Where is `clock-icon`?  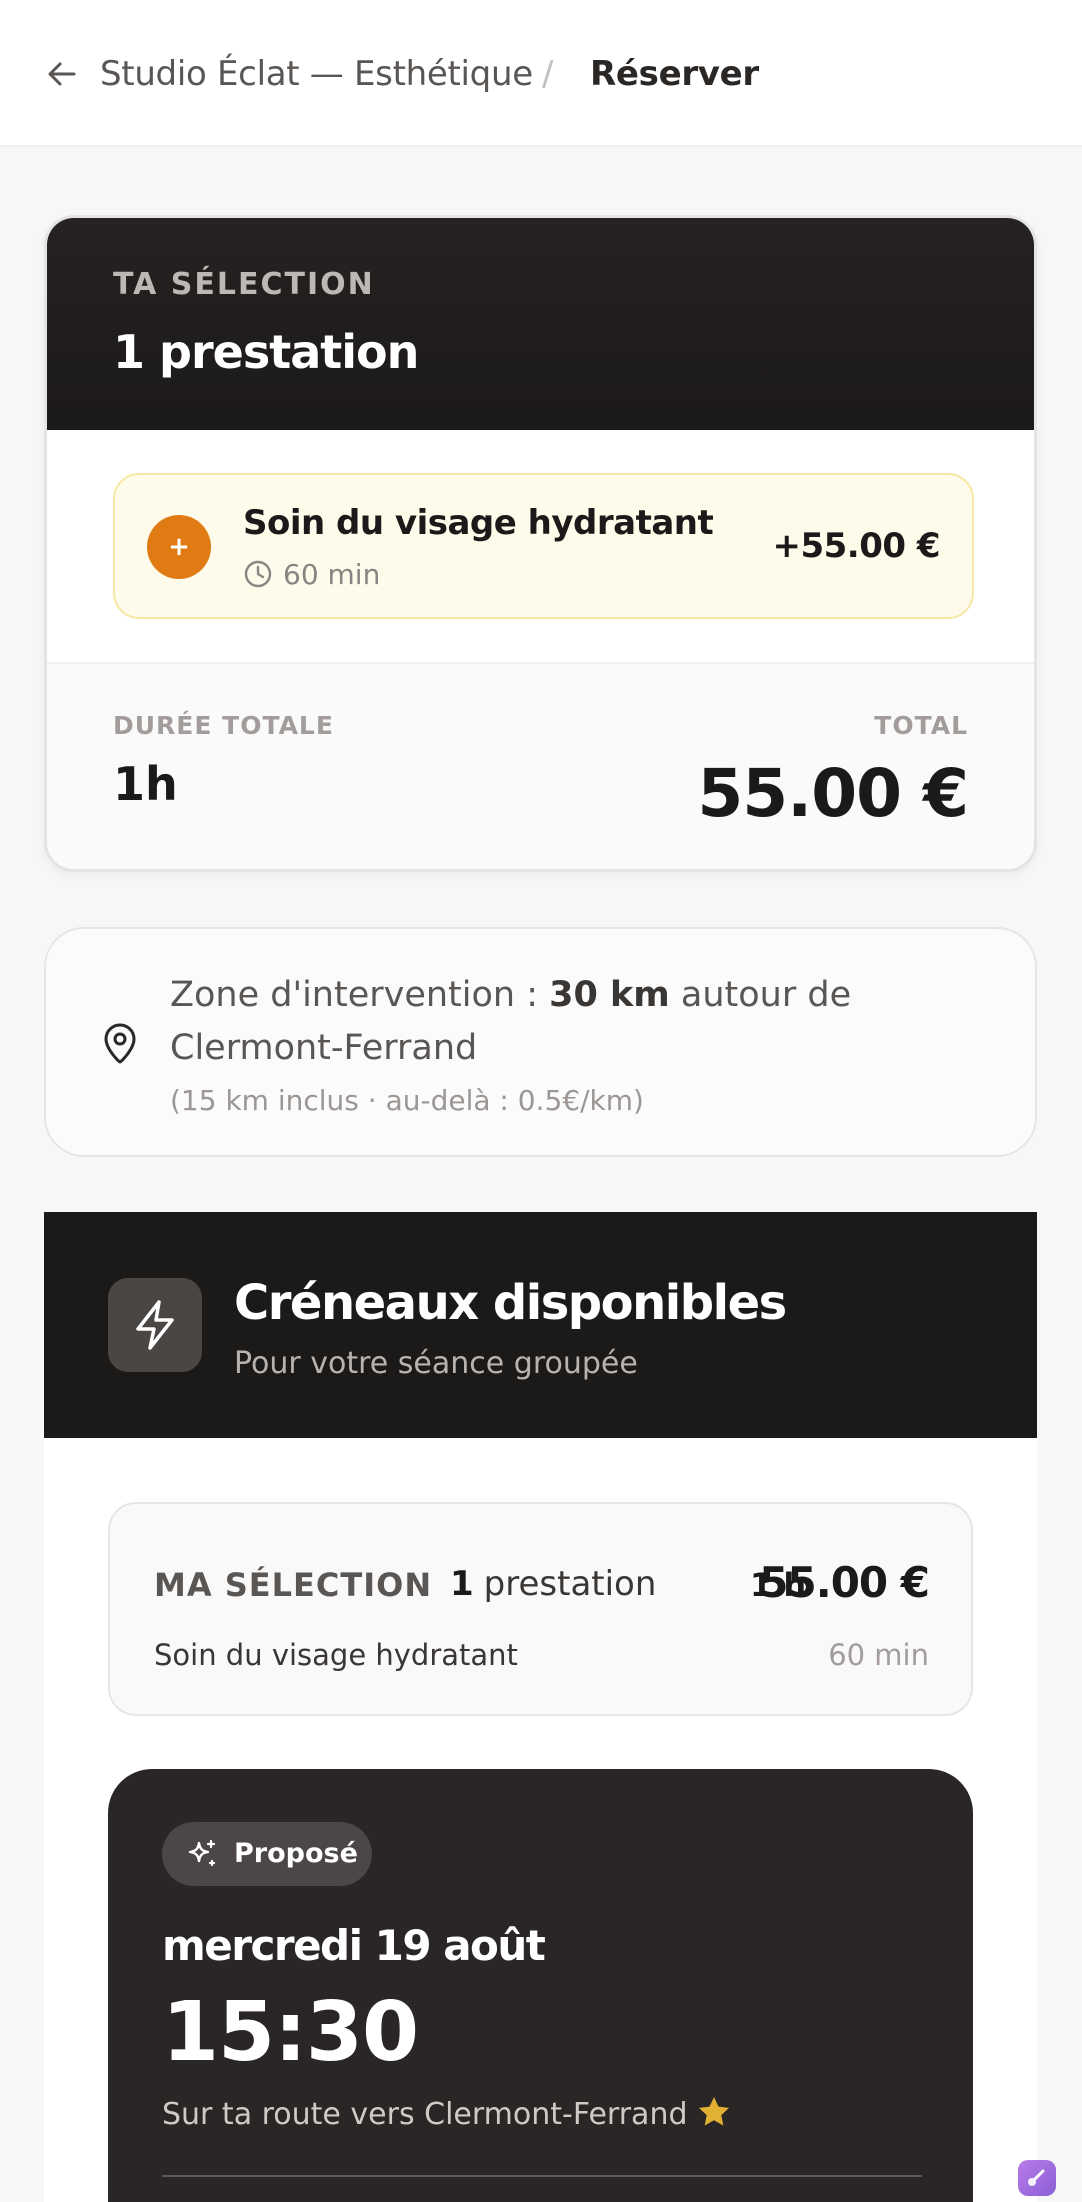 clock-icon is located at coordinates (258, 574).